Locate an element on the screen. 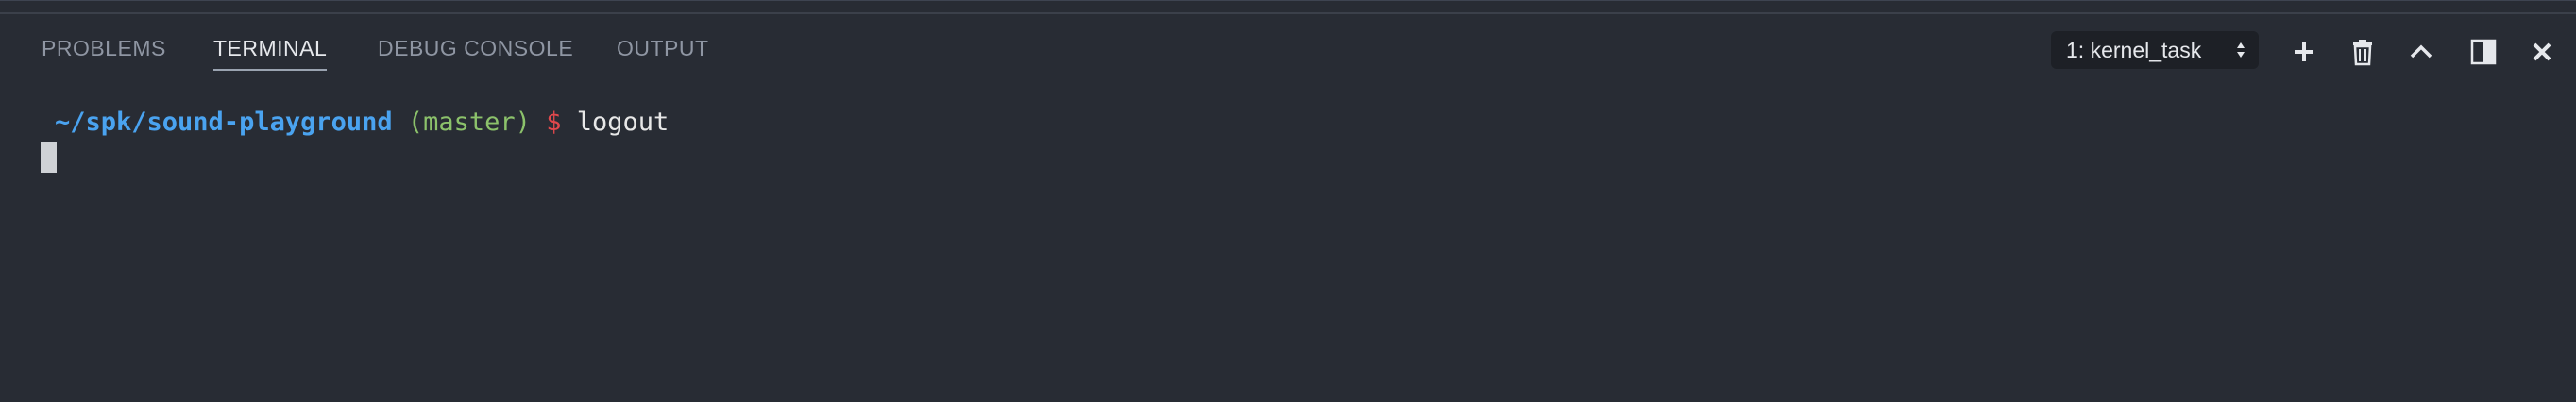  terminal-cursor is located at coordinates (49, 157).